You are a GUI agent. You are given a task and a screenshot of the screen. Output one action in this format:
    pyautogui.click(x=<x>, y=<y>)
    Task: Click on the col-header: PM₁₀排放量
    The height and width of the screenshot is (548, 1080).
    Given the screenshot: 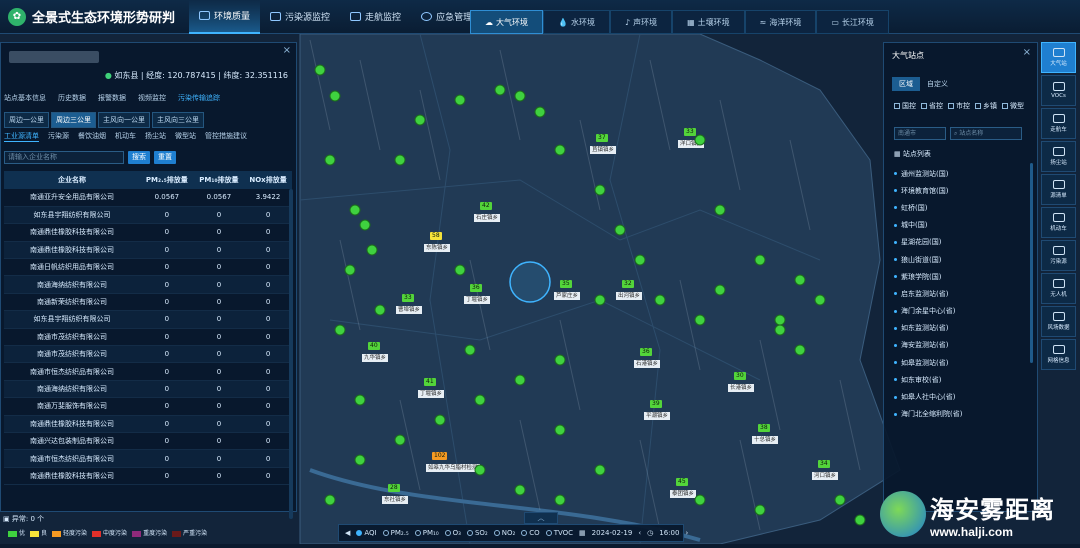 What is the action you would take?
    pyautogui.click(x=219, y=180)
    